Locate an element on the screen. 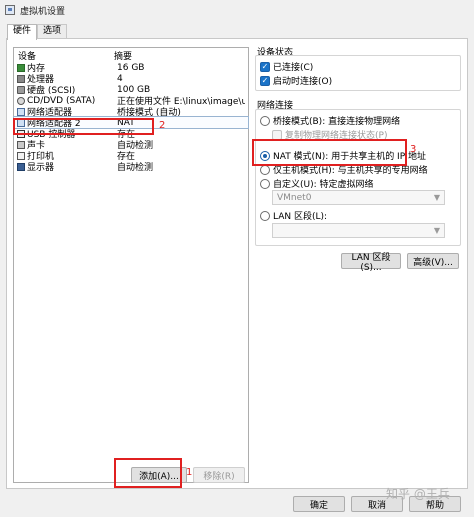 This screenshot has width=474, height=517. device-name: CD/DVD (SATA) is located at coordinates (61, 100).